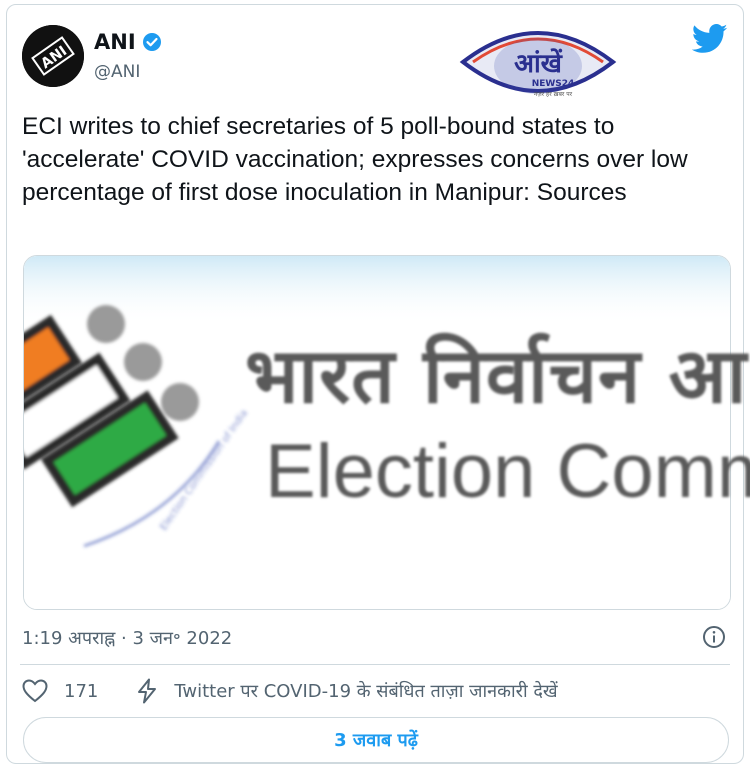 This screenshot has width=750, height=764. What do you see at coordinates (376, 740) in the screenshot?
I see `read-replies-button: 3 जवाब पढ़ें` at bounding box center [376, 740].